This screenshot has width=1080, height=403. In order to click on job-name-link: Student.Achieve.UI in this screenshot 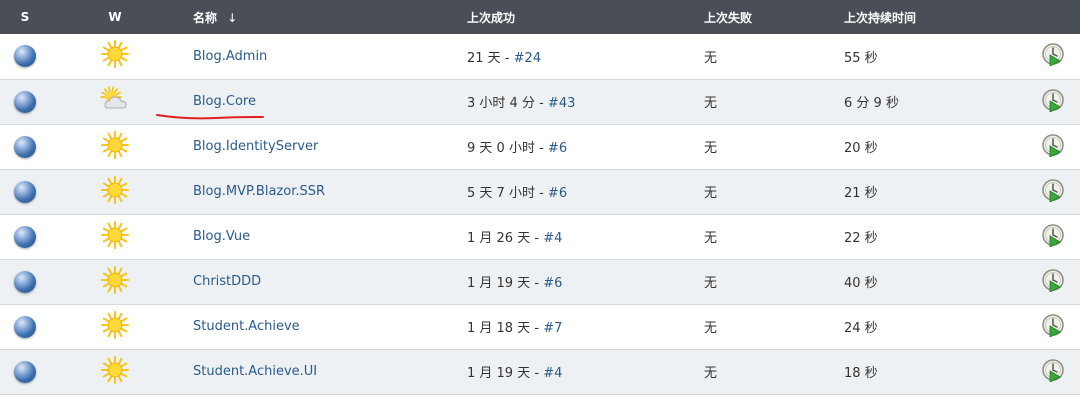, I will do `click(255, 371)`.